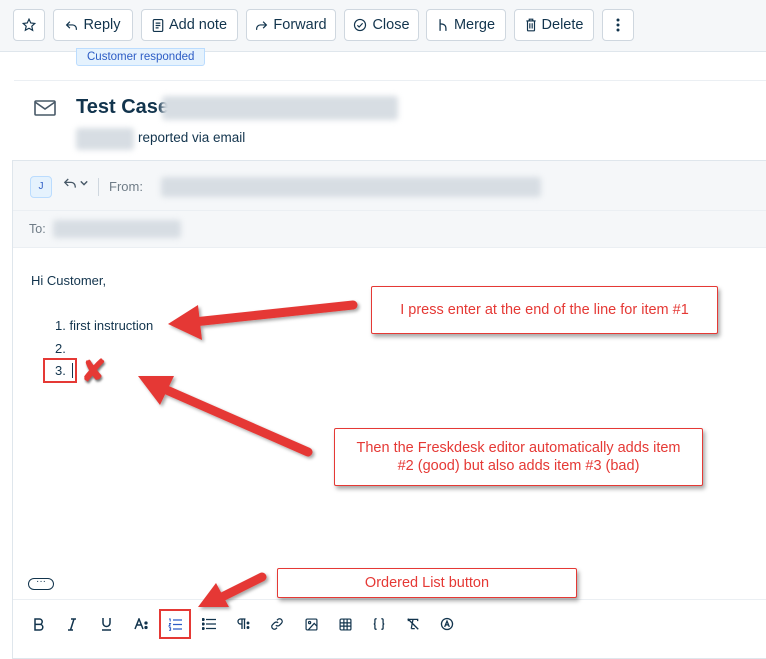 This screenshot has height=659, width=766. I want to click on delete-button: Delete, so click(554, 25).